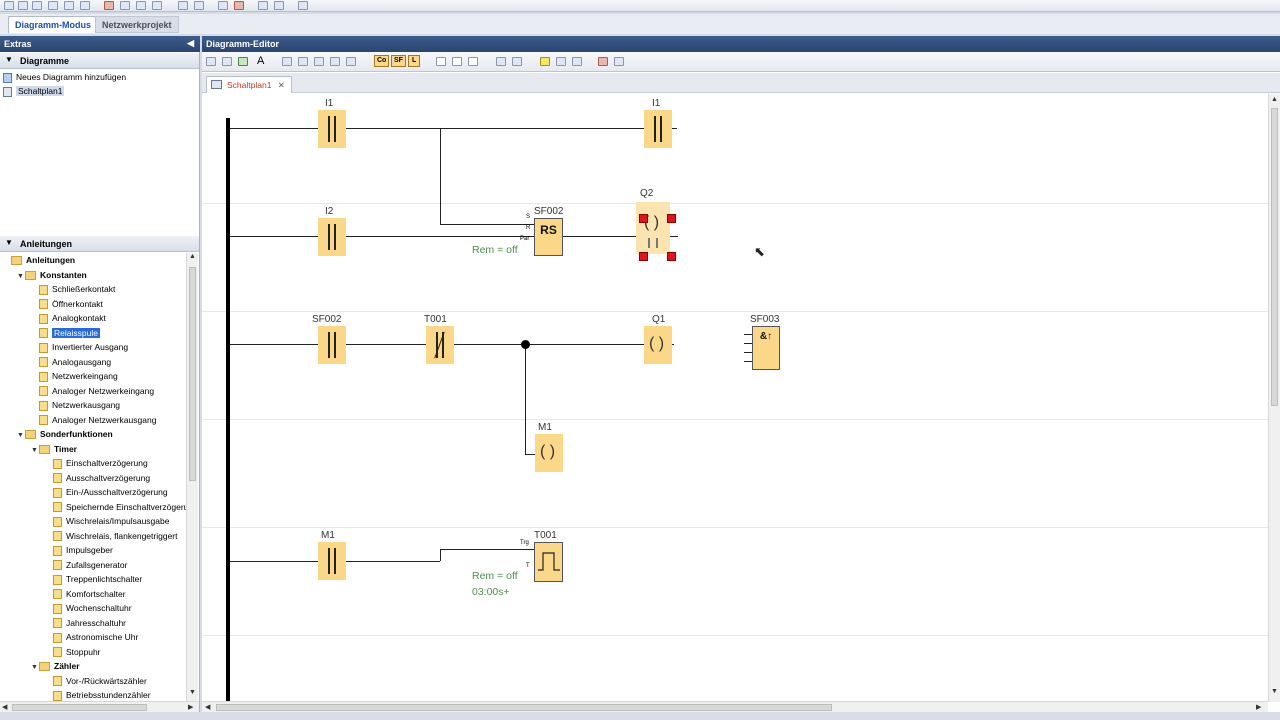 The width and height of the screenshot is (1280, 720). I want to click on tree-item: Analogausgang, so click(70, 362).